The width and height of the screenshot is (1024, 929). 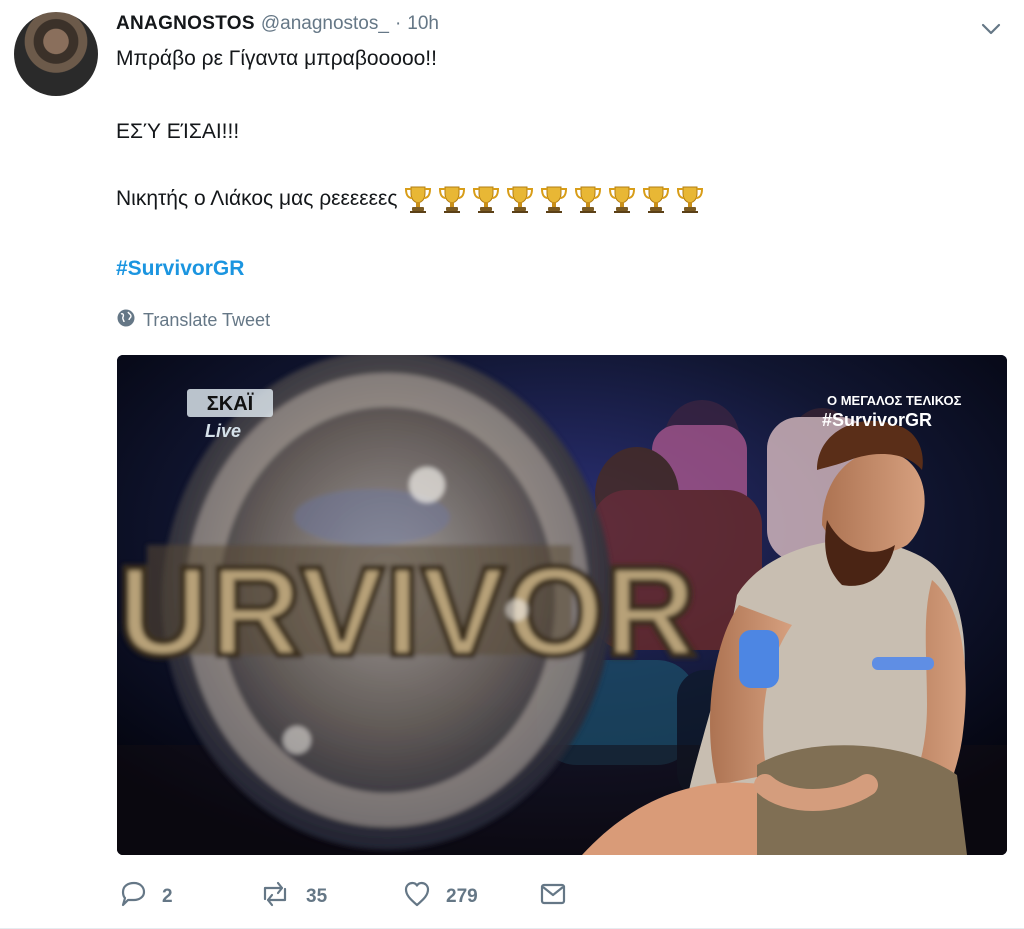 I want to click on author-handle: @anagnostos_, so click(x=325, y=24).